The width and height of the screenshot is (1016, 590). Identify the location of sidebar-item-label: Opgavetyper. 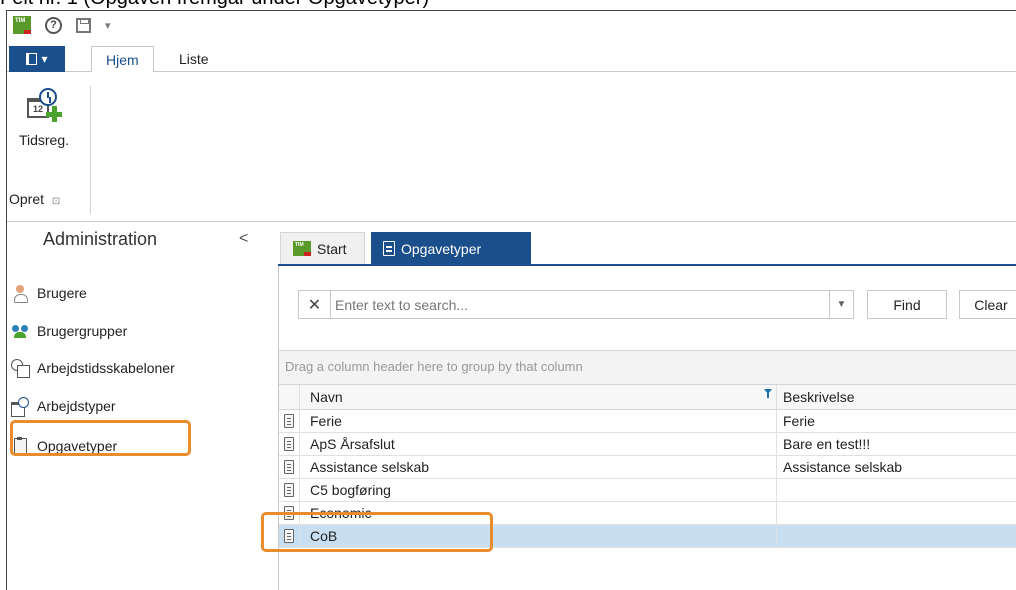
(77, 446).